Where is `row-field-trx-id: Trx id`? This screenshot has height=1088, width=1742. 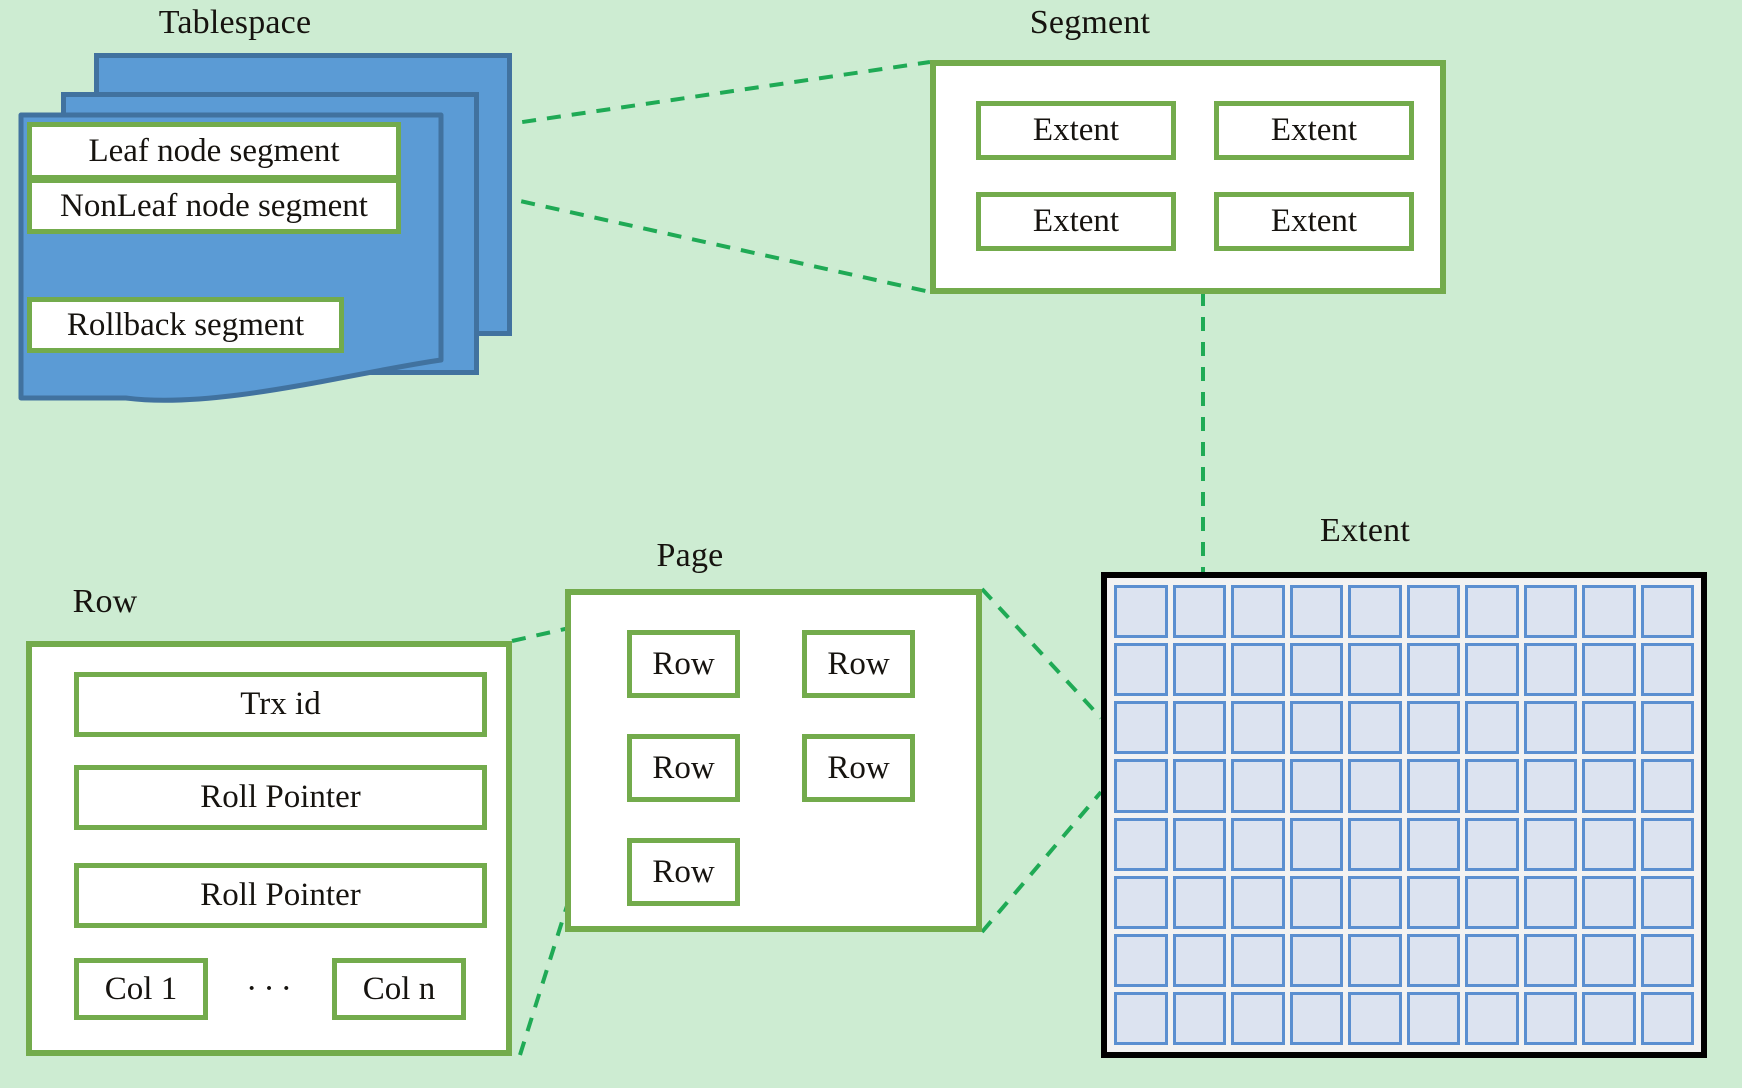 row-field-trx-id: Trx id is located at coordinates (280, 704).